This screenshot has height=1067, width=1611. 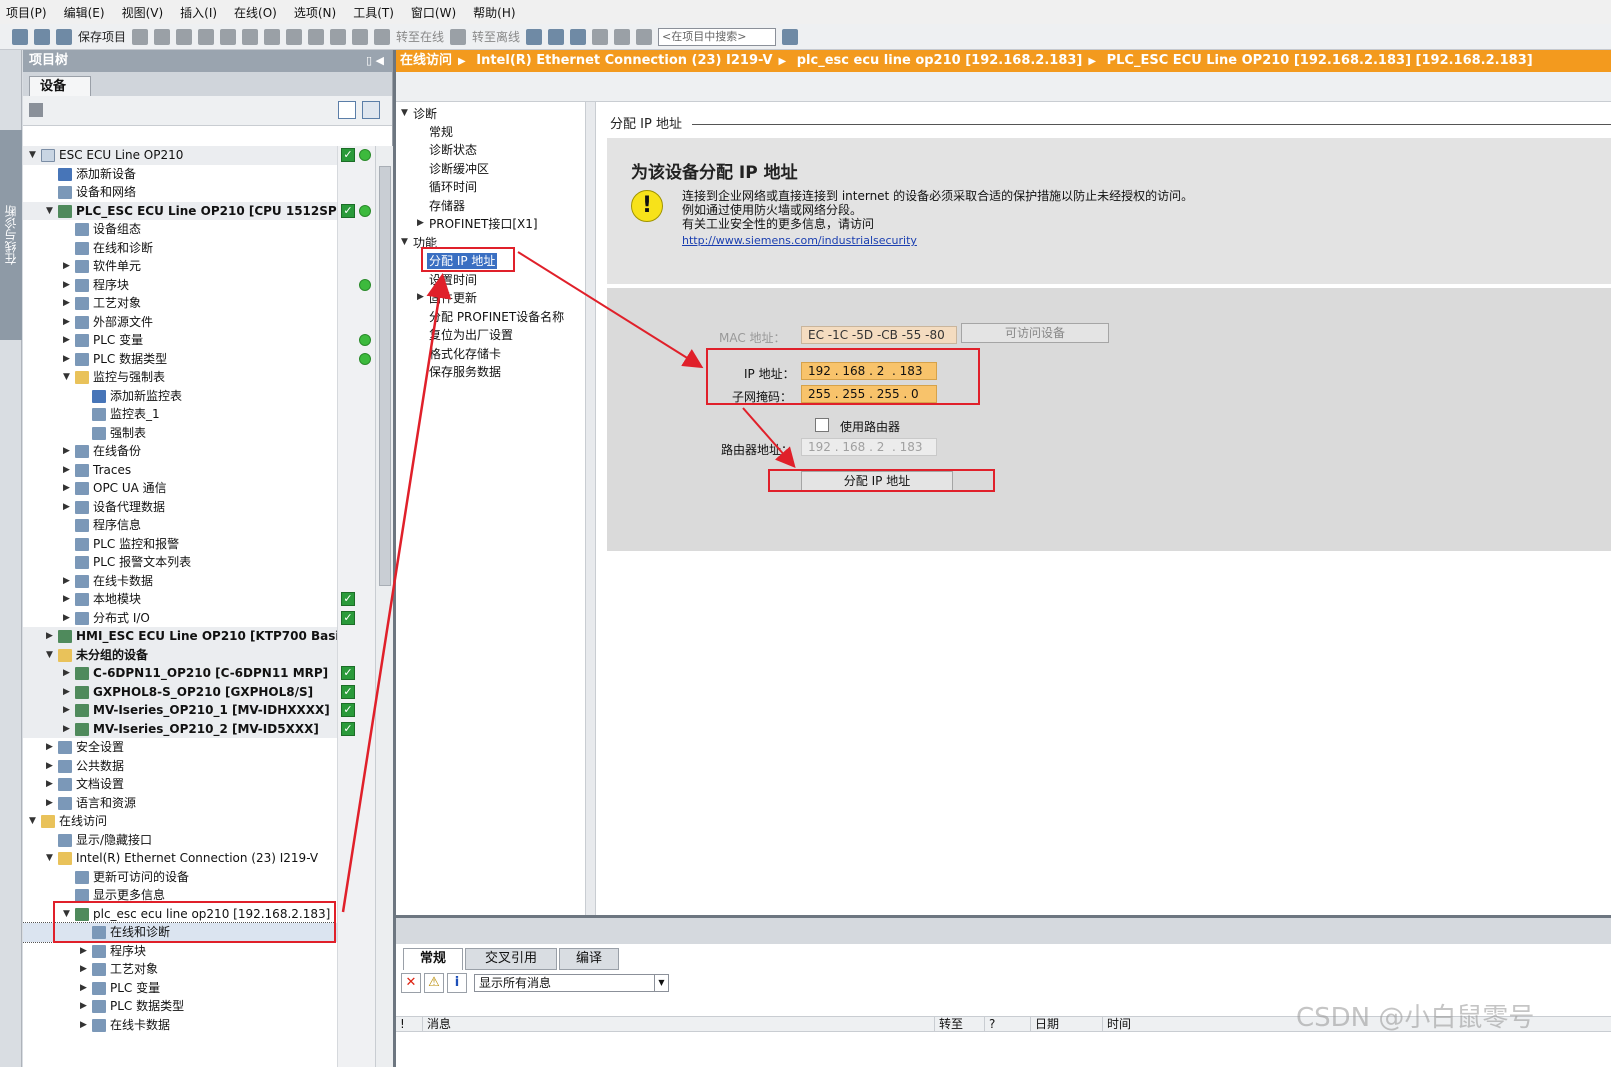 What do you see at coordinates (877, 481) in the screenshot?
I see `assign-ip-button: 分配 IP 地址` at bounding box center [877, 481].